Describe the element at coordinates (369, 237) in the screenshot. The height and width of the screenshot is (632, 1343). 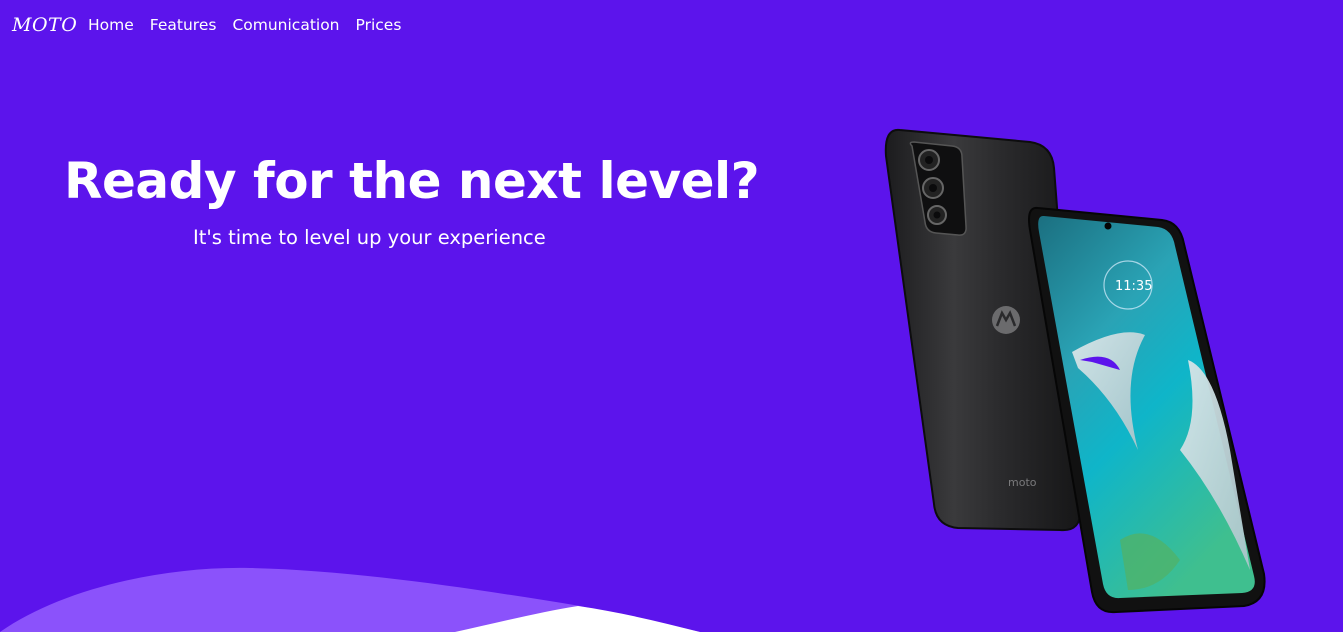
I see `hero-subtitle: It's time to level up your experience` at that location.